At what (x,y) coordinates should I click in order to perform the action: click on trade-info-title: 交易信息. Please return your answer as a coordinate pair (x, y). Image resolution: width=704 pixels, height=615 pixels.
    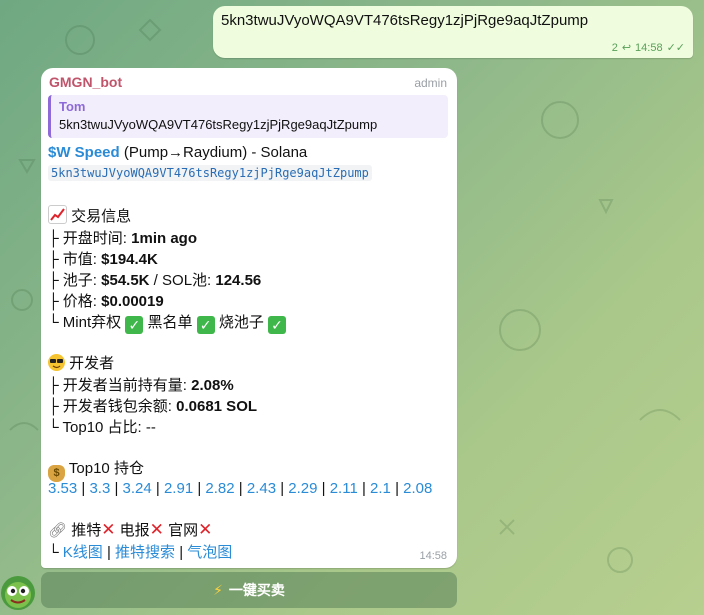
    Looking at the image, I should click on (101, 216).